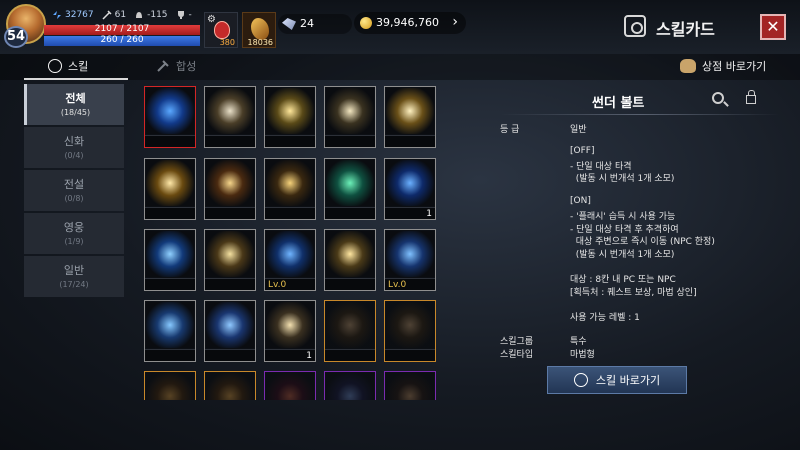 This screenshot has height=450, width=800. Describe the element at coordinates (176, 66) in the screenshot. I see `tab-combine: 합성` at that location.